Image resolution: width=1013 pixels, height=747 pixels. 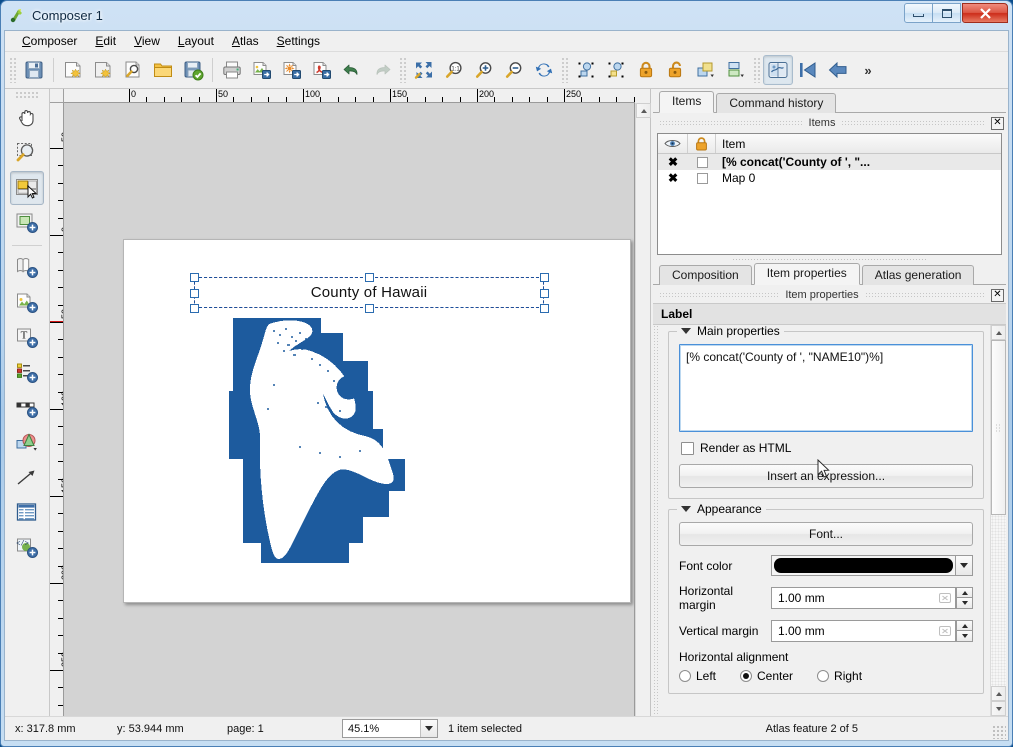 I want to click on atlas-preview-icon, so click(x=778, y=70).